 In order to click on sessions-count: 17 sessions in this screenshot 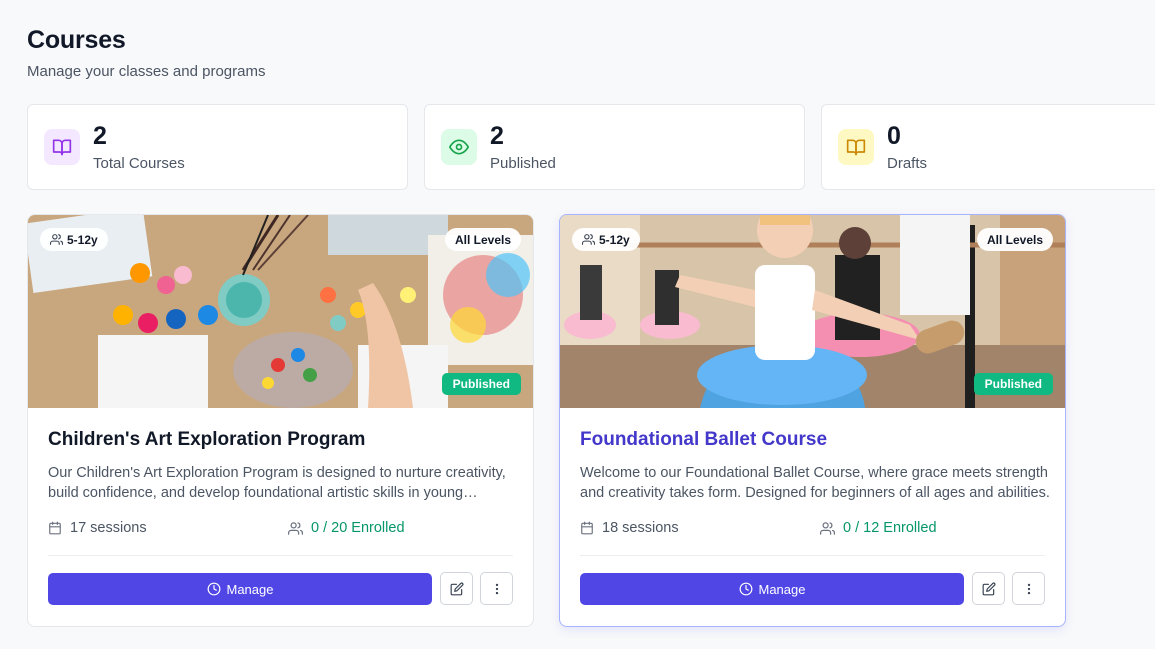, I will do `click(97, 528)`.